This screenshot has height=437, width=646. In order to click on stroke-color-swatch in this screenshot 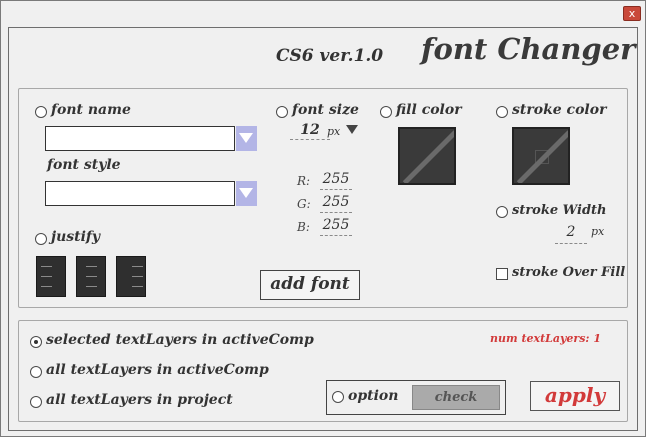, I will do `click(541, 156)`.